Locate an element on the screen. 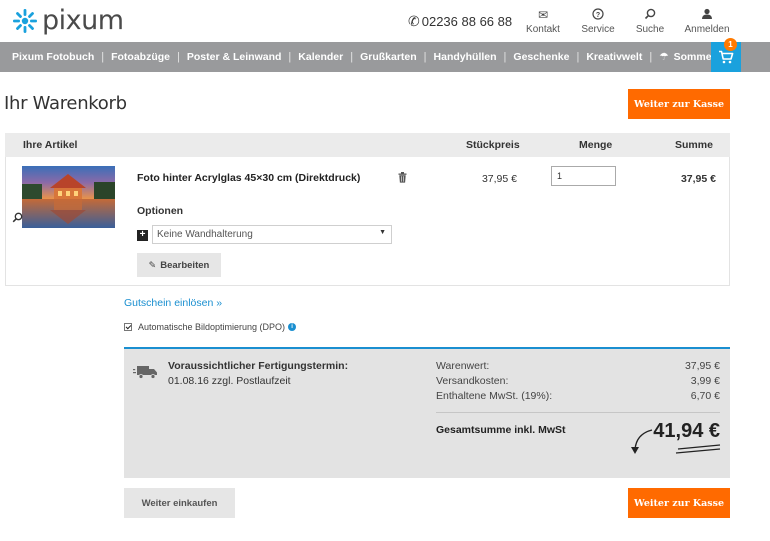 The height and width of the screenshot is (541, 770). product-thumbnail is located at coordinates (68, 197).